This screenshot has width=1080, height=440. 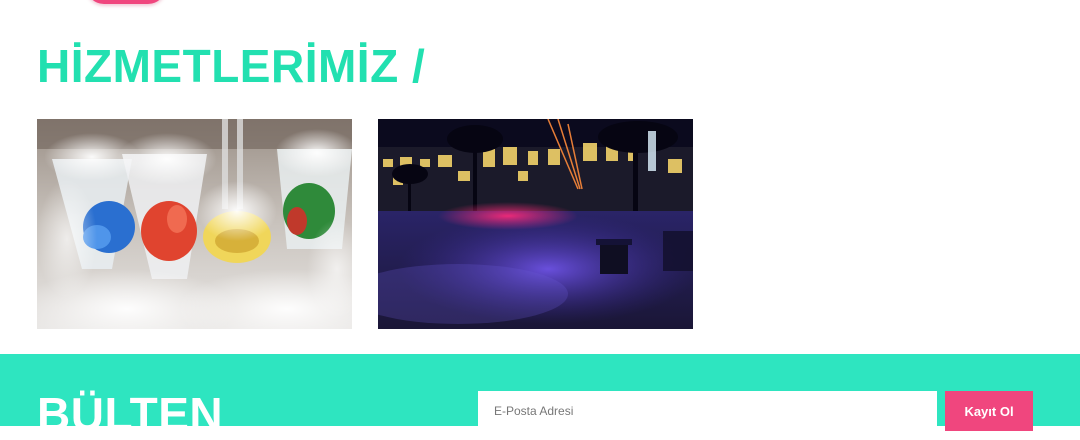 I want to click on service-card-fog-event, so click(x=535, y=224).